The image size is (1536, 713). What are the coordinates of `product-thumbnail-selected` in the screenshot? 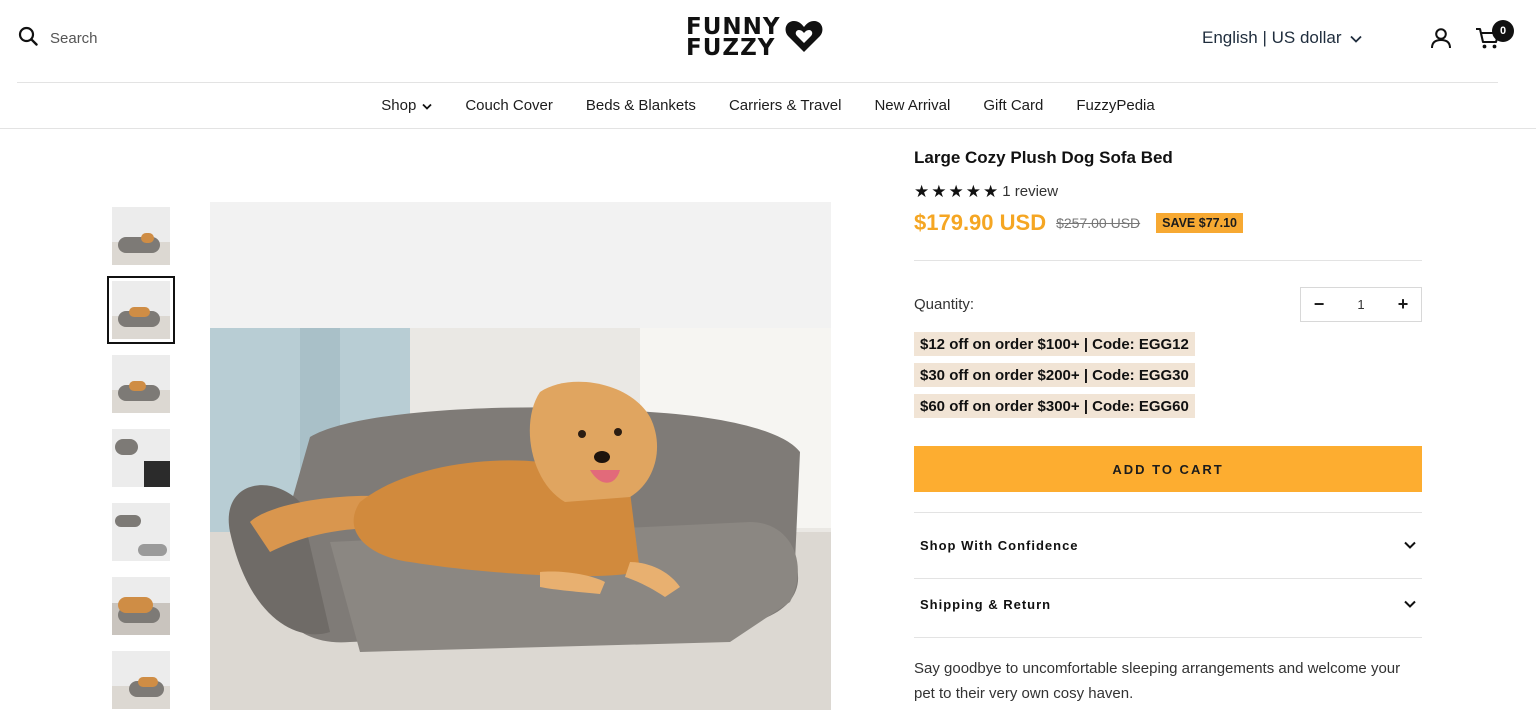 It's located at (141, 310).